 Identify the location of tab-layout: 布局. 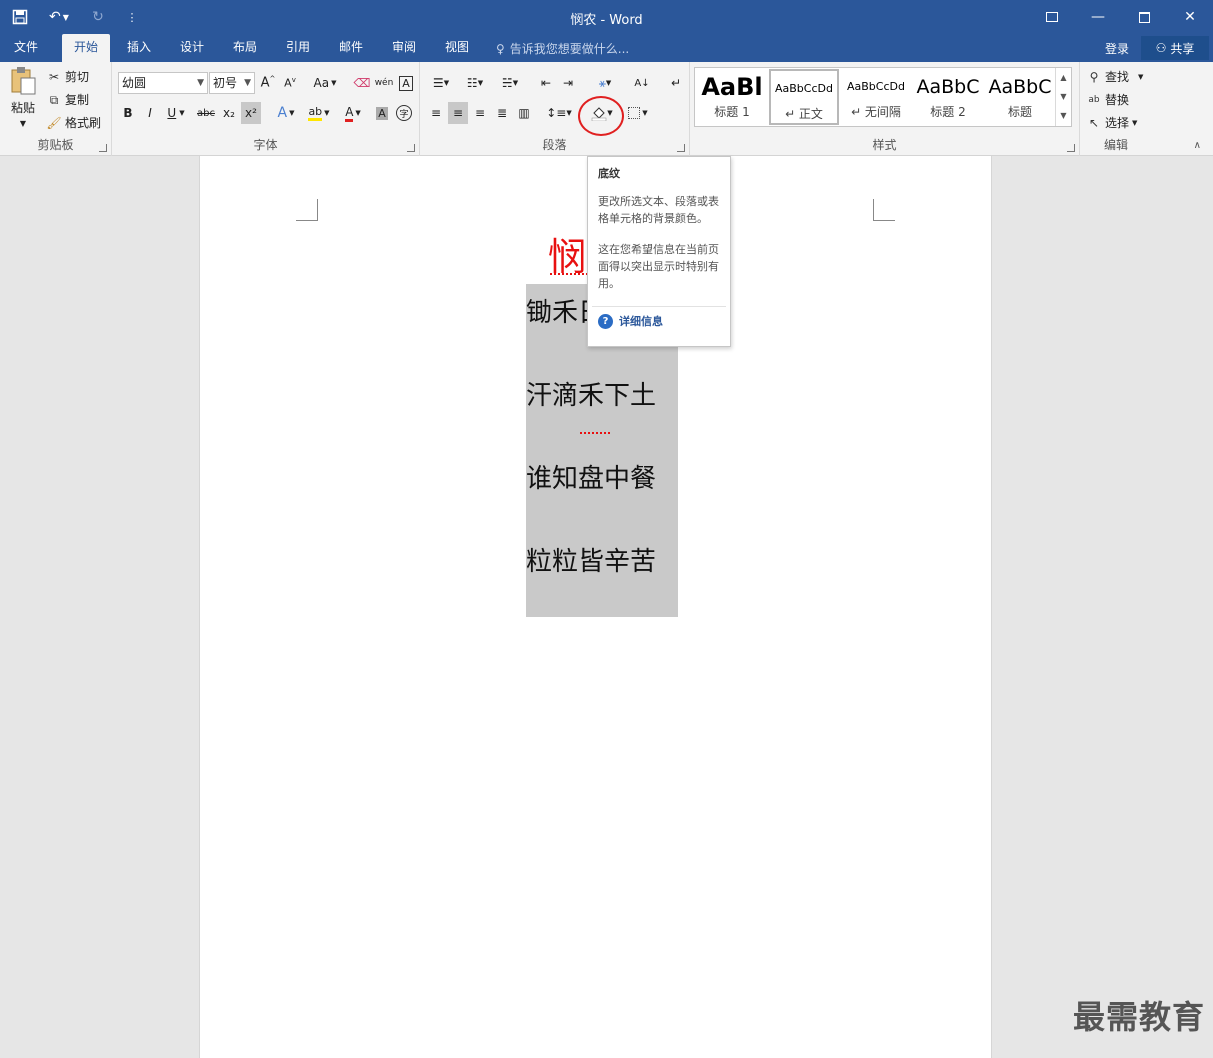
(245, 48).